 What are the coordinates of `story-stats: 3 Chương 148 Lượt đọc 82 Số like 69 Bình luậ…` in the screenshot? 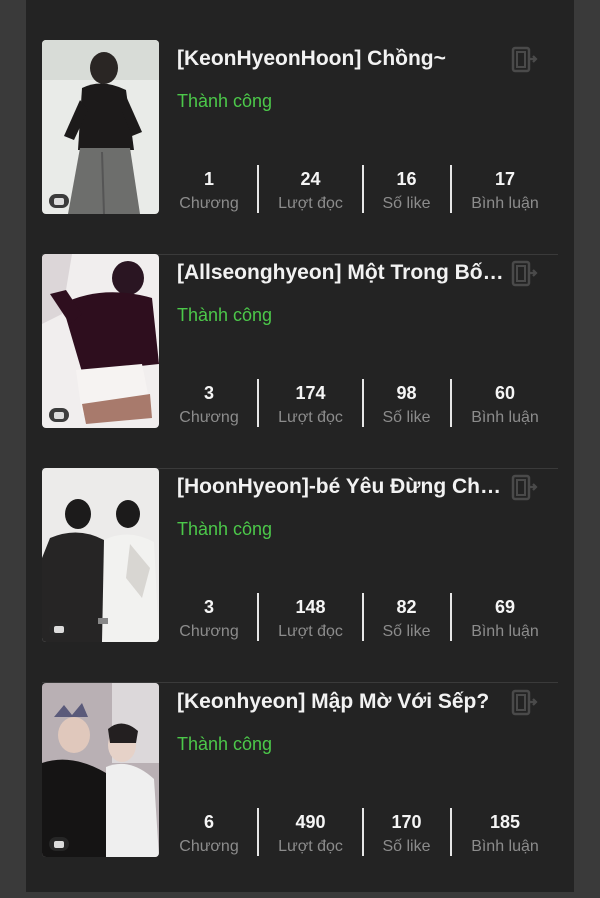 It's located at (359, 618).